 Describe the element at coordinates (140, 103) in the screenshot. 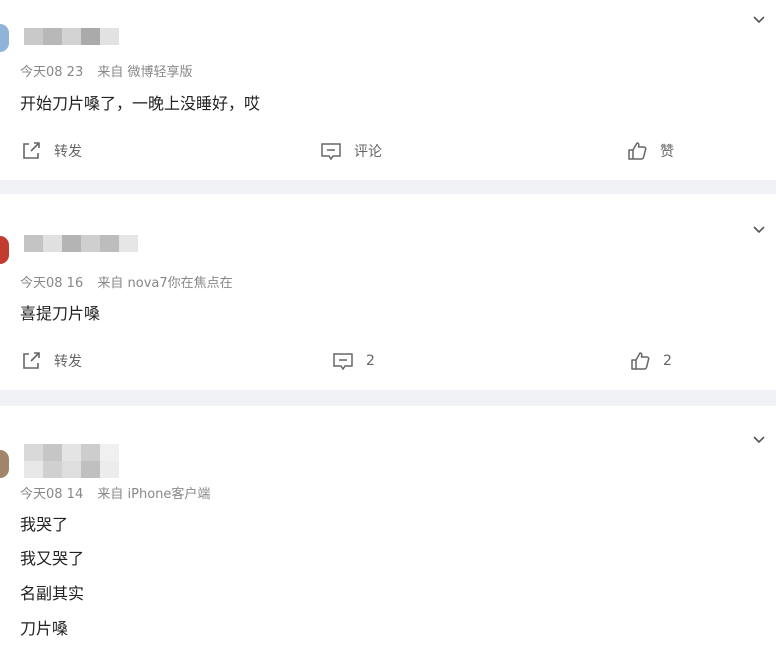

I see `post-text: 开始刀片嗓了，一晚上没睡好，哎` at that location.